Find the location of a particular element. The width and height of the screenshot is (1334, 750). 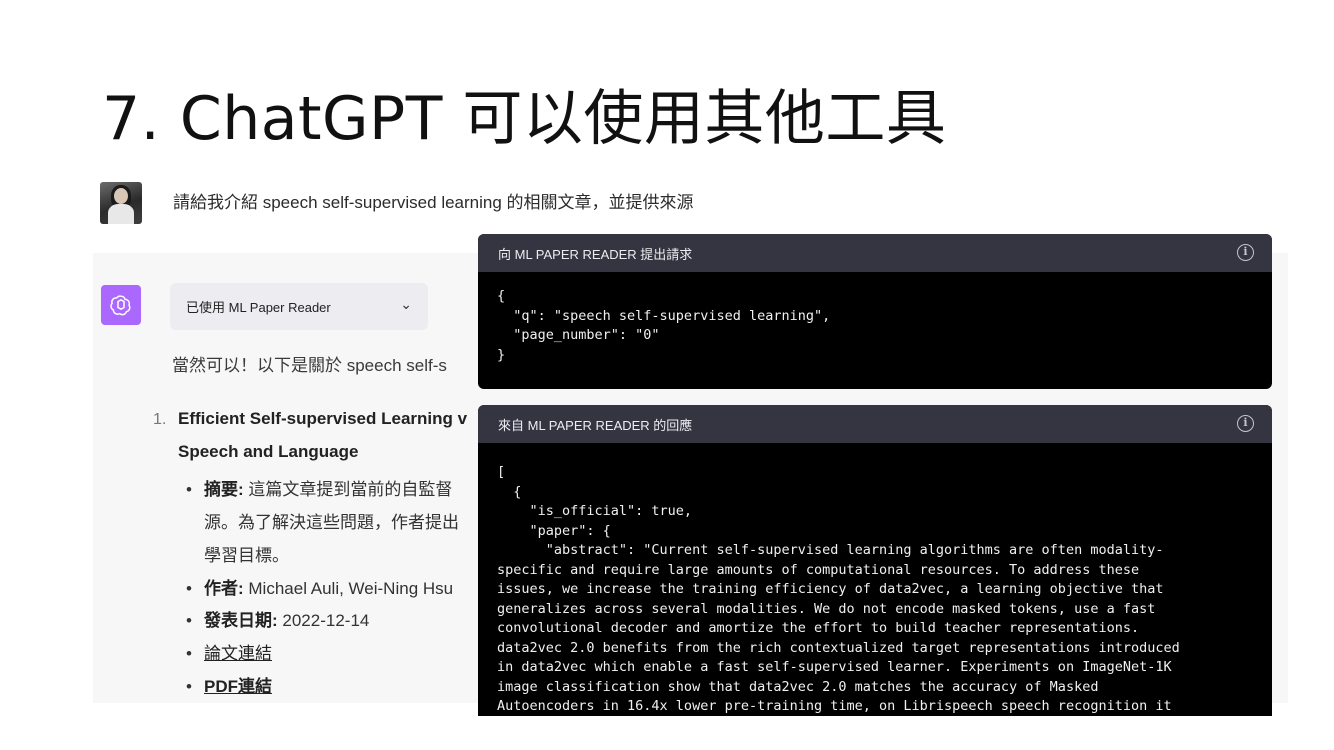

date-bullet: • 發表日期: 2022-12-14 is located at coordinates (278, 620).